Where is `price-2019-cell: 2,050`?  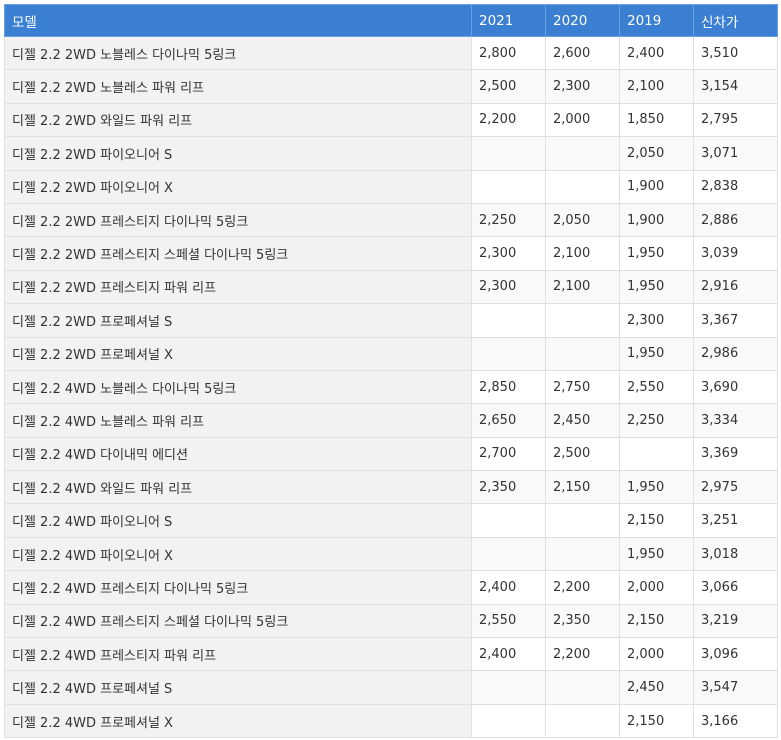 price-2019-cell: 2,050 is located at coordinates (656, 153).